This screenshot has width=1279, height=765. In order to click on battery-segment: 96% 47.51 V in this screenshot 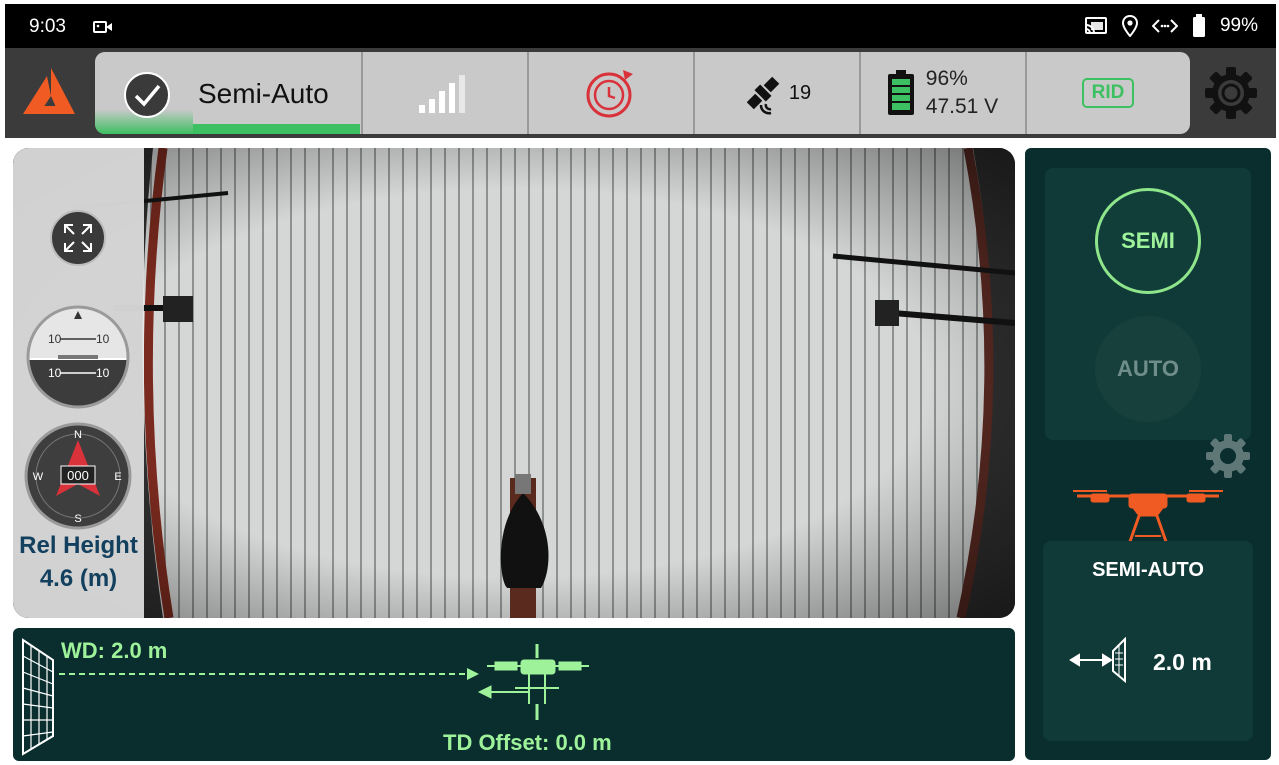, I will do `click(943, 93)`.